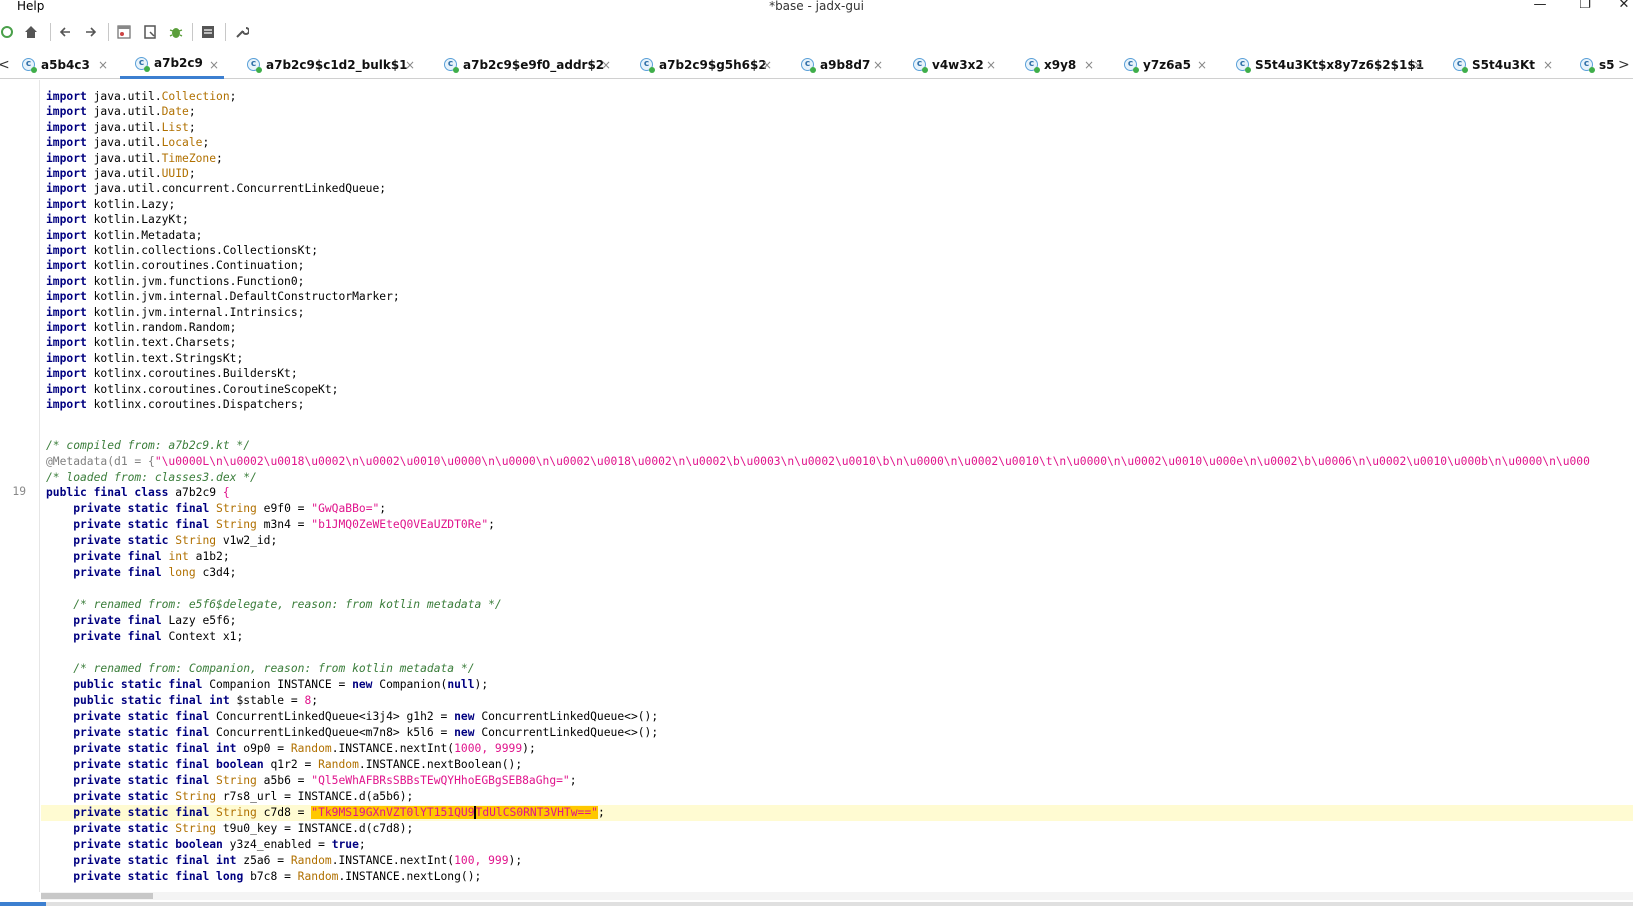 This screenshot has height=906, width=1633. I want to click on import-line: import kotlin.coroutines.Continuation;, so click(175, 266).